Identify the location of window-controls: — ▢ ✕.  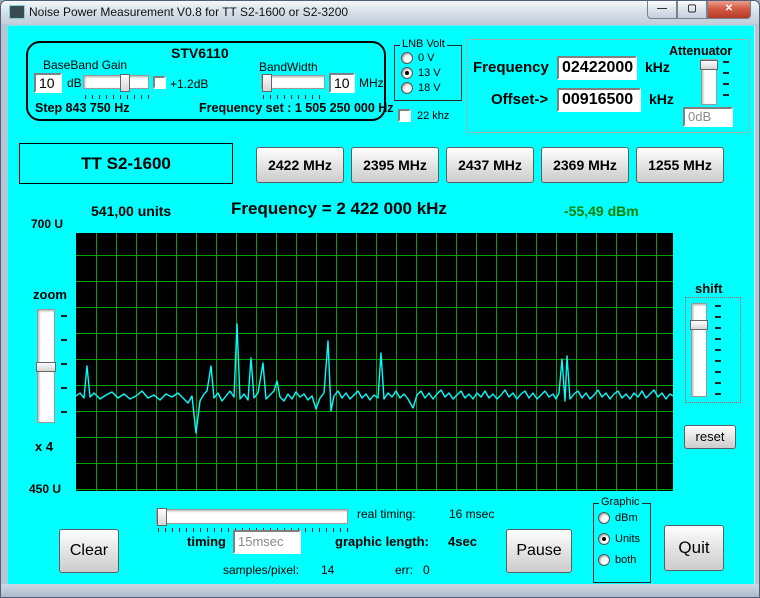
(699, 10).